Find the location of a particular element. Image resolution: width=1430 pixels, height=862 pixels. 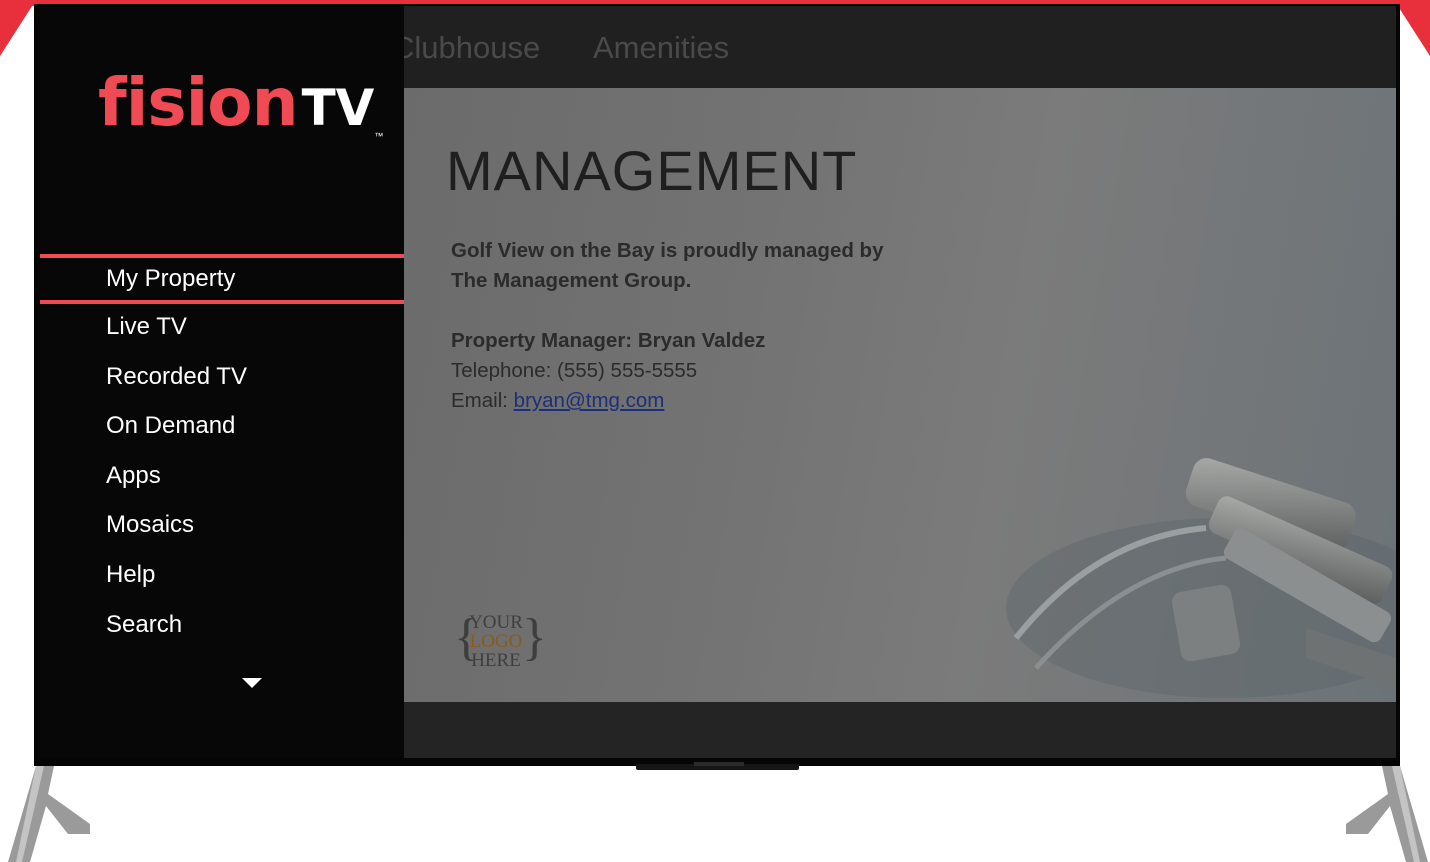

trademark-symbol: ™ is located at coordinates (379, 136).